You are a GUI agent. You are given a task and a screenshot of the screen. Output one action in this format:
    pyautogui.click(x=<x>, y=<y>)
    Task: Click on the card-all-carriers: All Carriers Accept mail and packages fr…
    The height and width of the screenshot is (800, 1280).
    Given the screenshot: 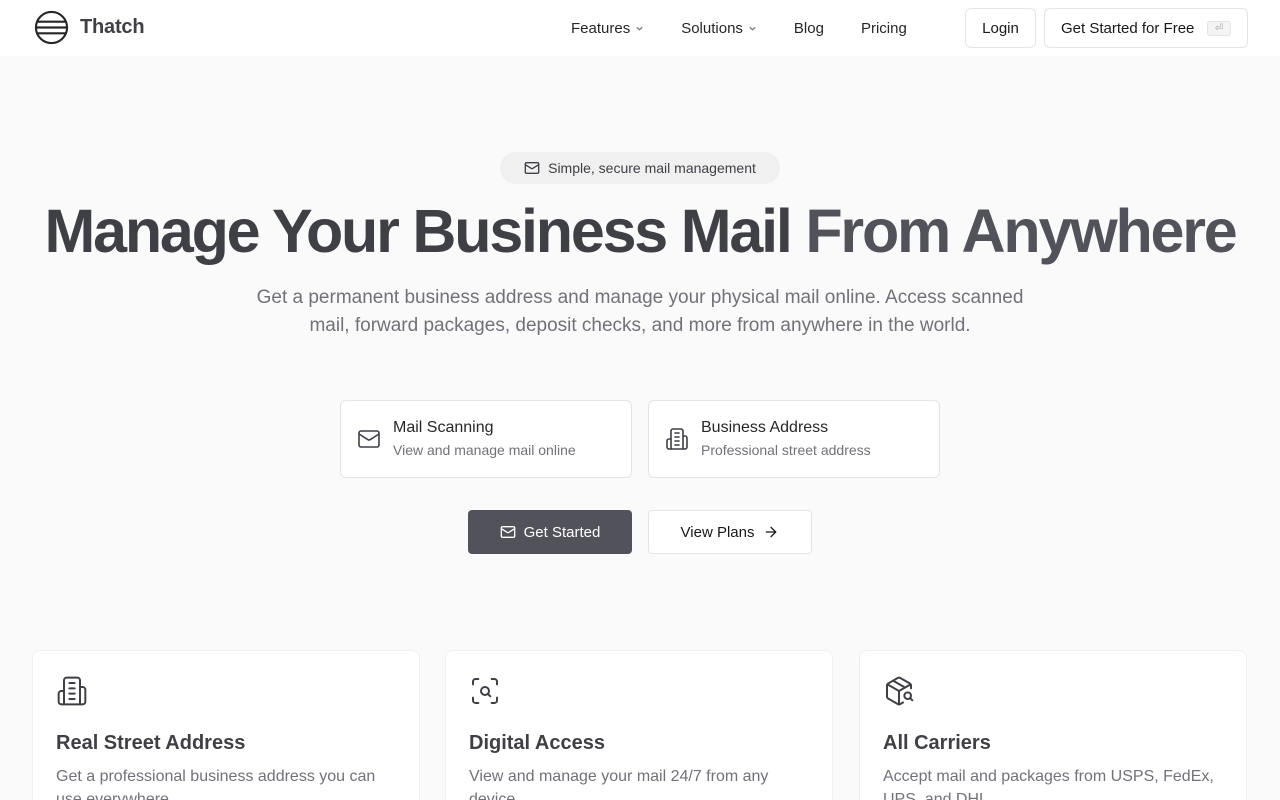 What is the action you would take?
    pyautogui.click(x=1053, y=725)
    